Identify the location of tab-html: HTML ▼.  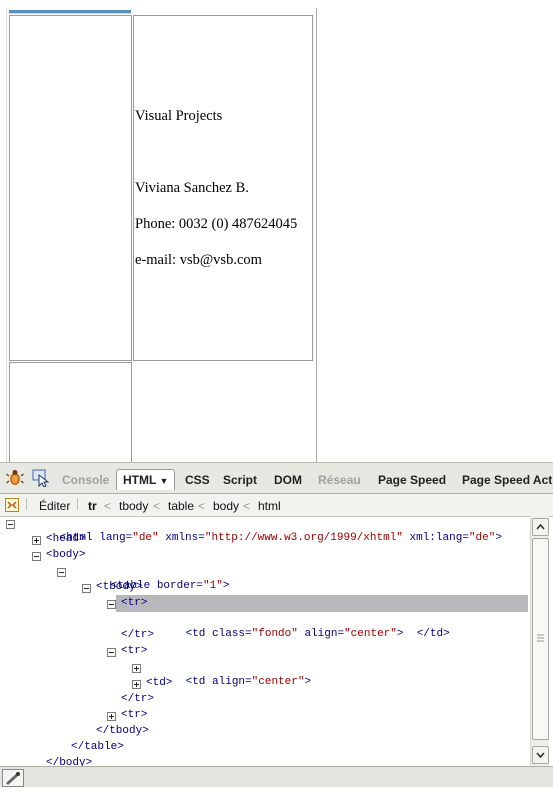
(146, 479).